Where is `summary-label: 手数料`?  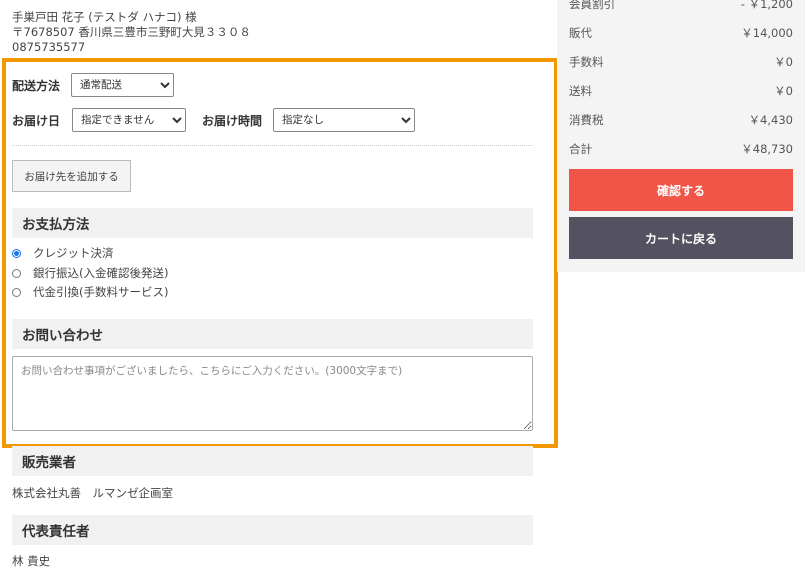 summary-label: 手数料 is located at coordinates (586, 62).